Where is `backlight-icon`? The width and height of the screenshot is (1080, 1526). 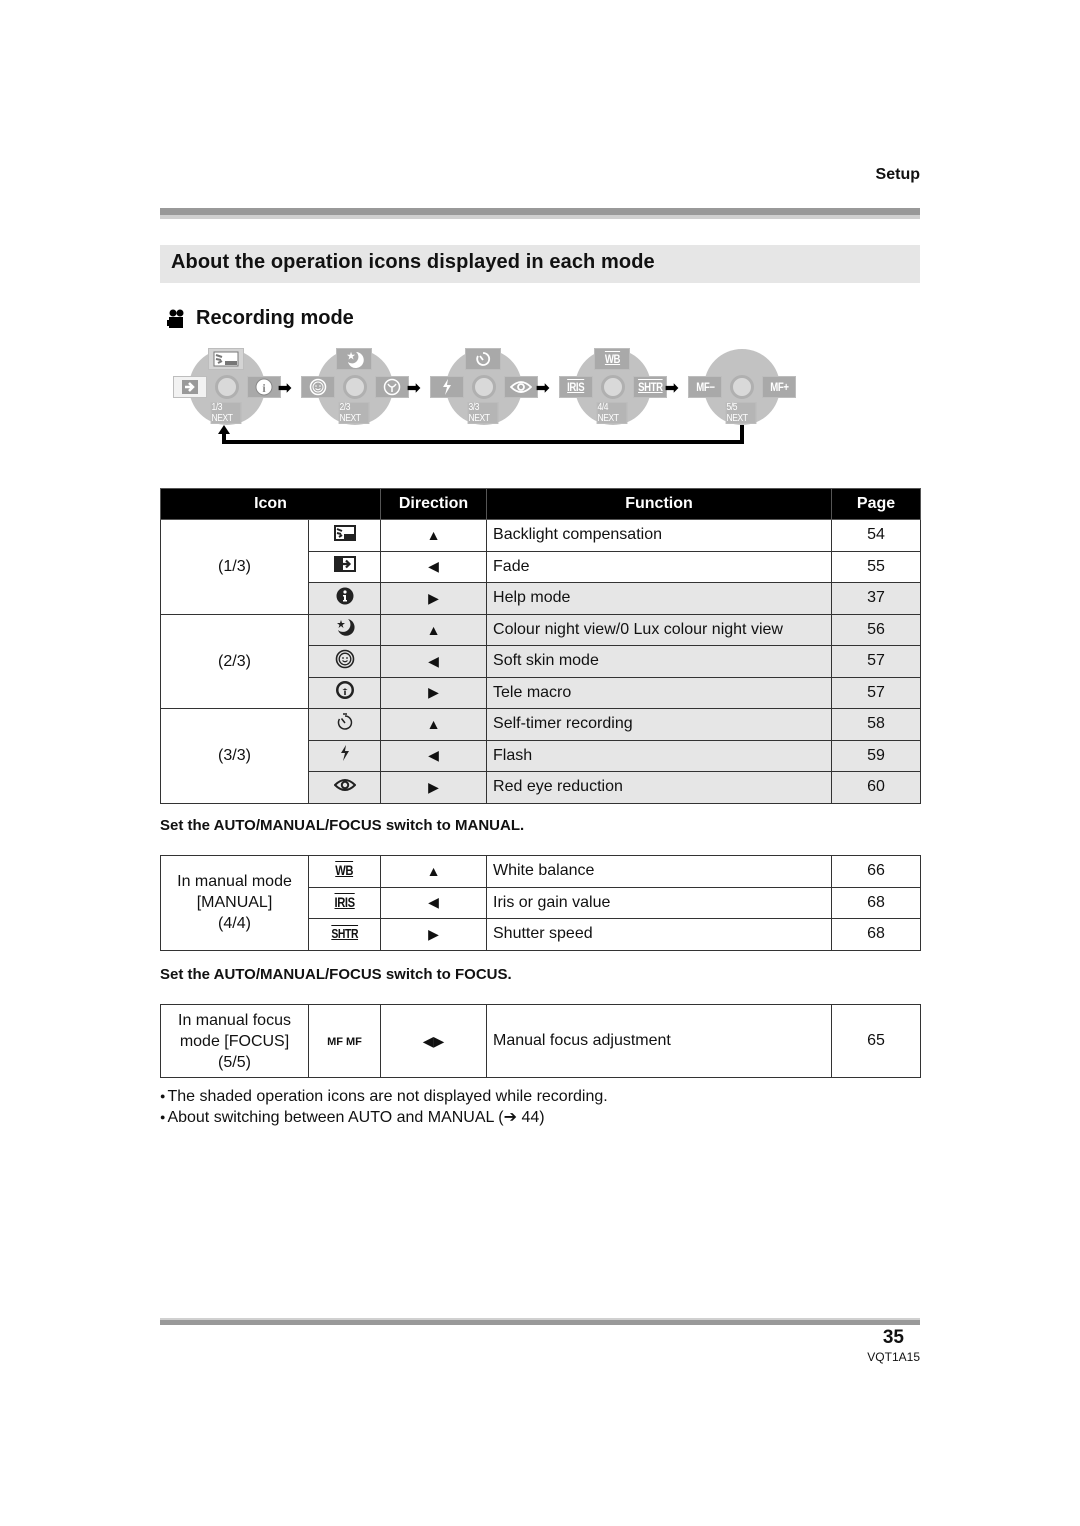
backlight-icon is located at coordinates (344, 535).